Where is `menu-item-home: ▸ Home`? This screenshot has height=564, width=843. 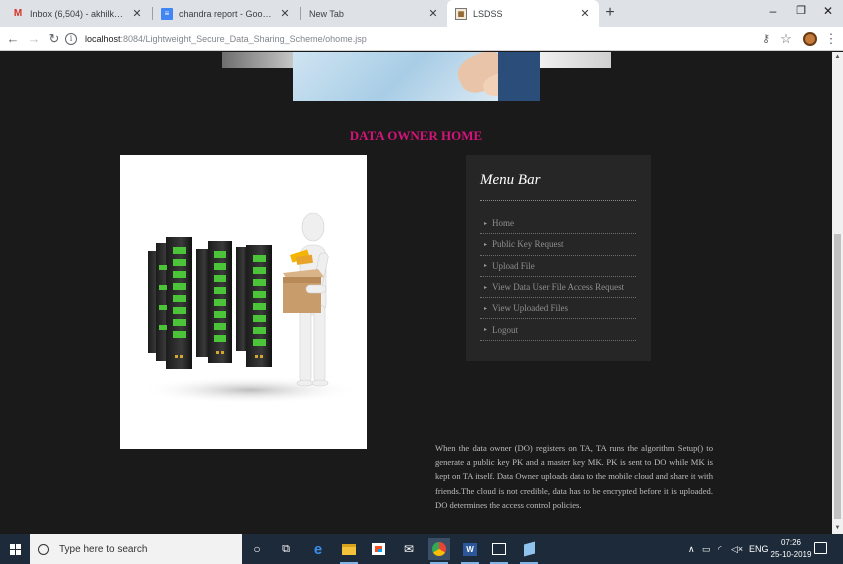 menu-item-home: ▸ Home is located at coordinates (558, 224).